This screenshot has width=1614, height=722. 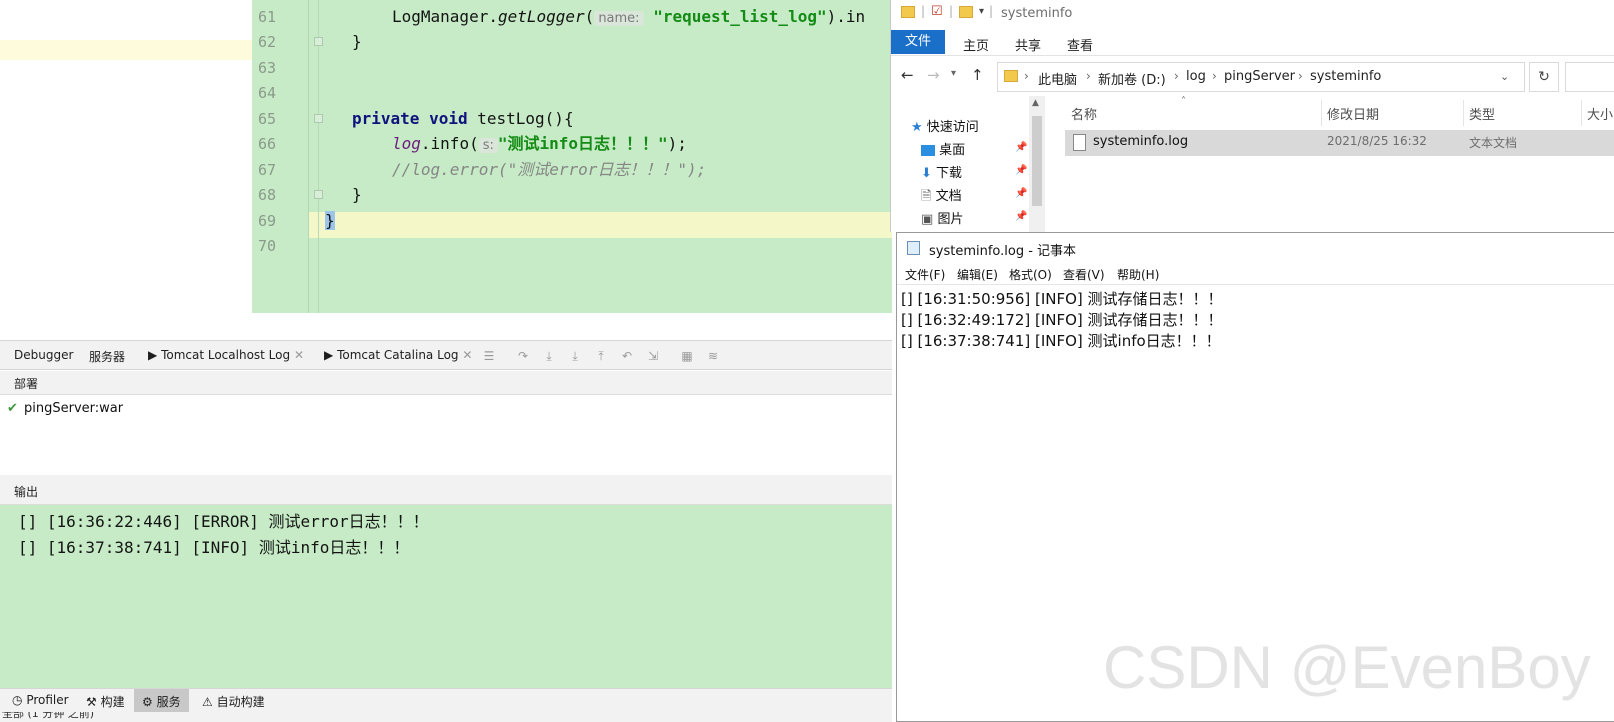 I want to click on nav-documents: 🗎 文档, so click(x=941, y=197).